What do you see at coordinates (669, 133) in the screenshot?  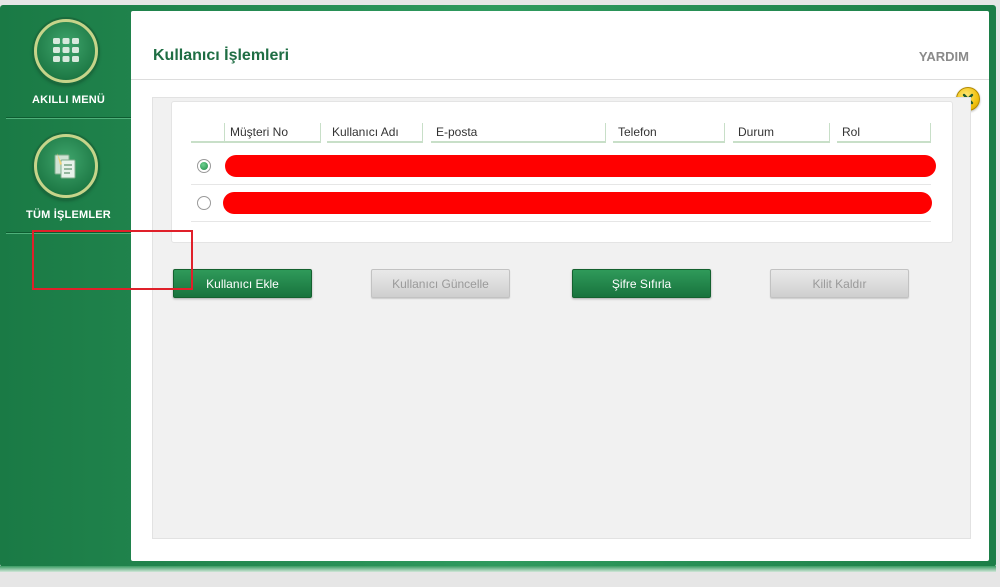 I see `column-header-phone: Telefon` at bounding box center [669, 133].